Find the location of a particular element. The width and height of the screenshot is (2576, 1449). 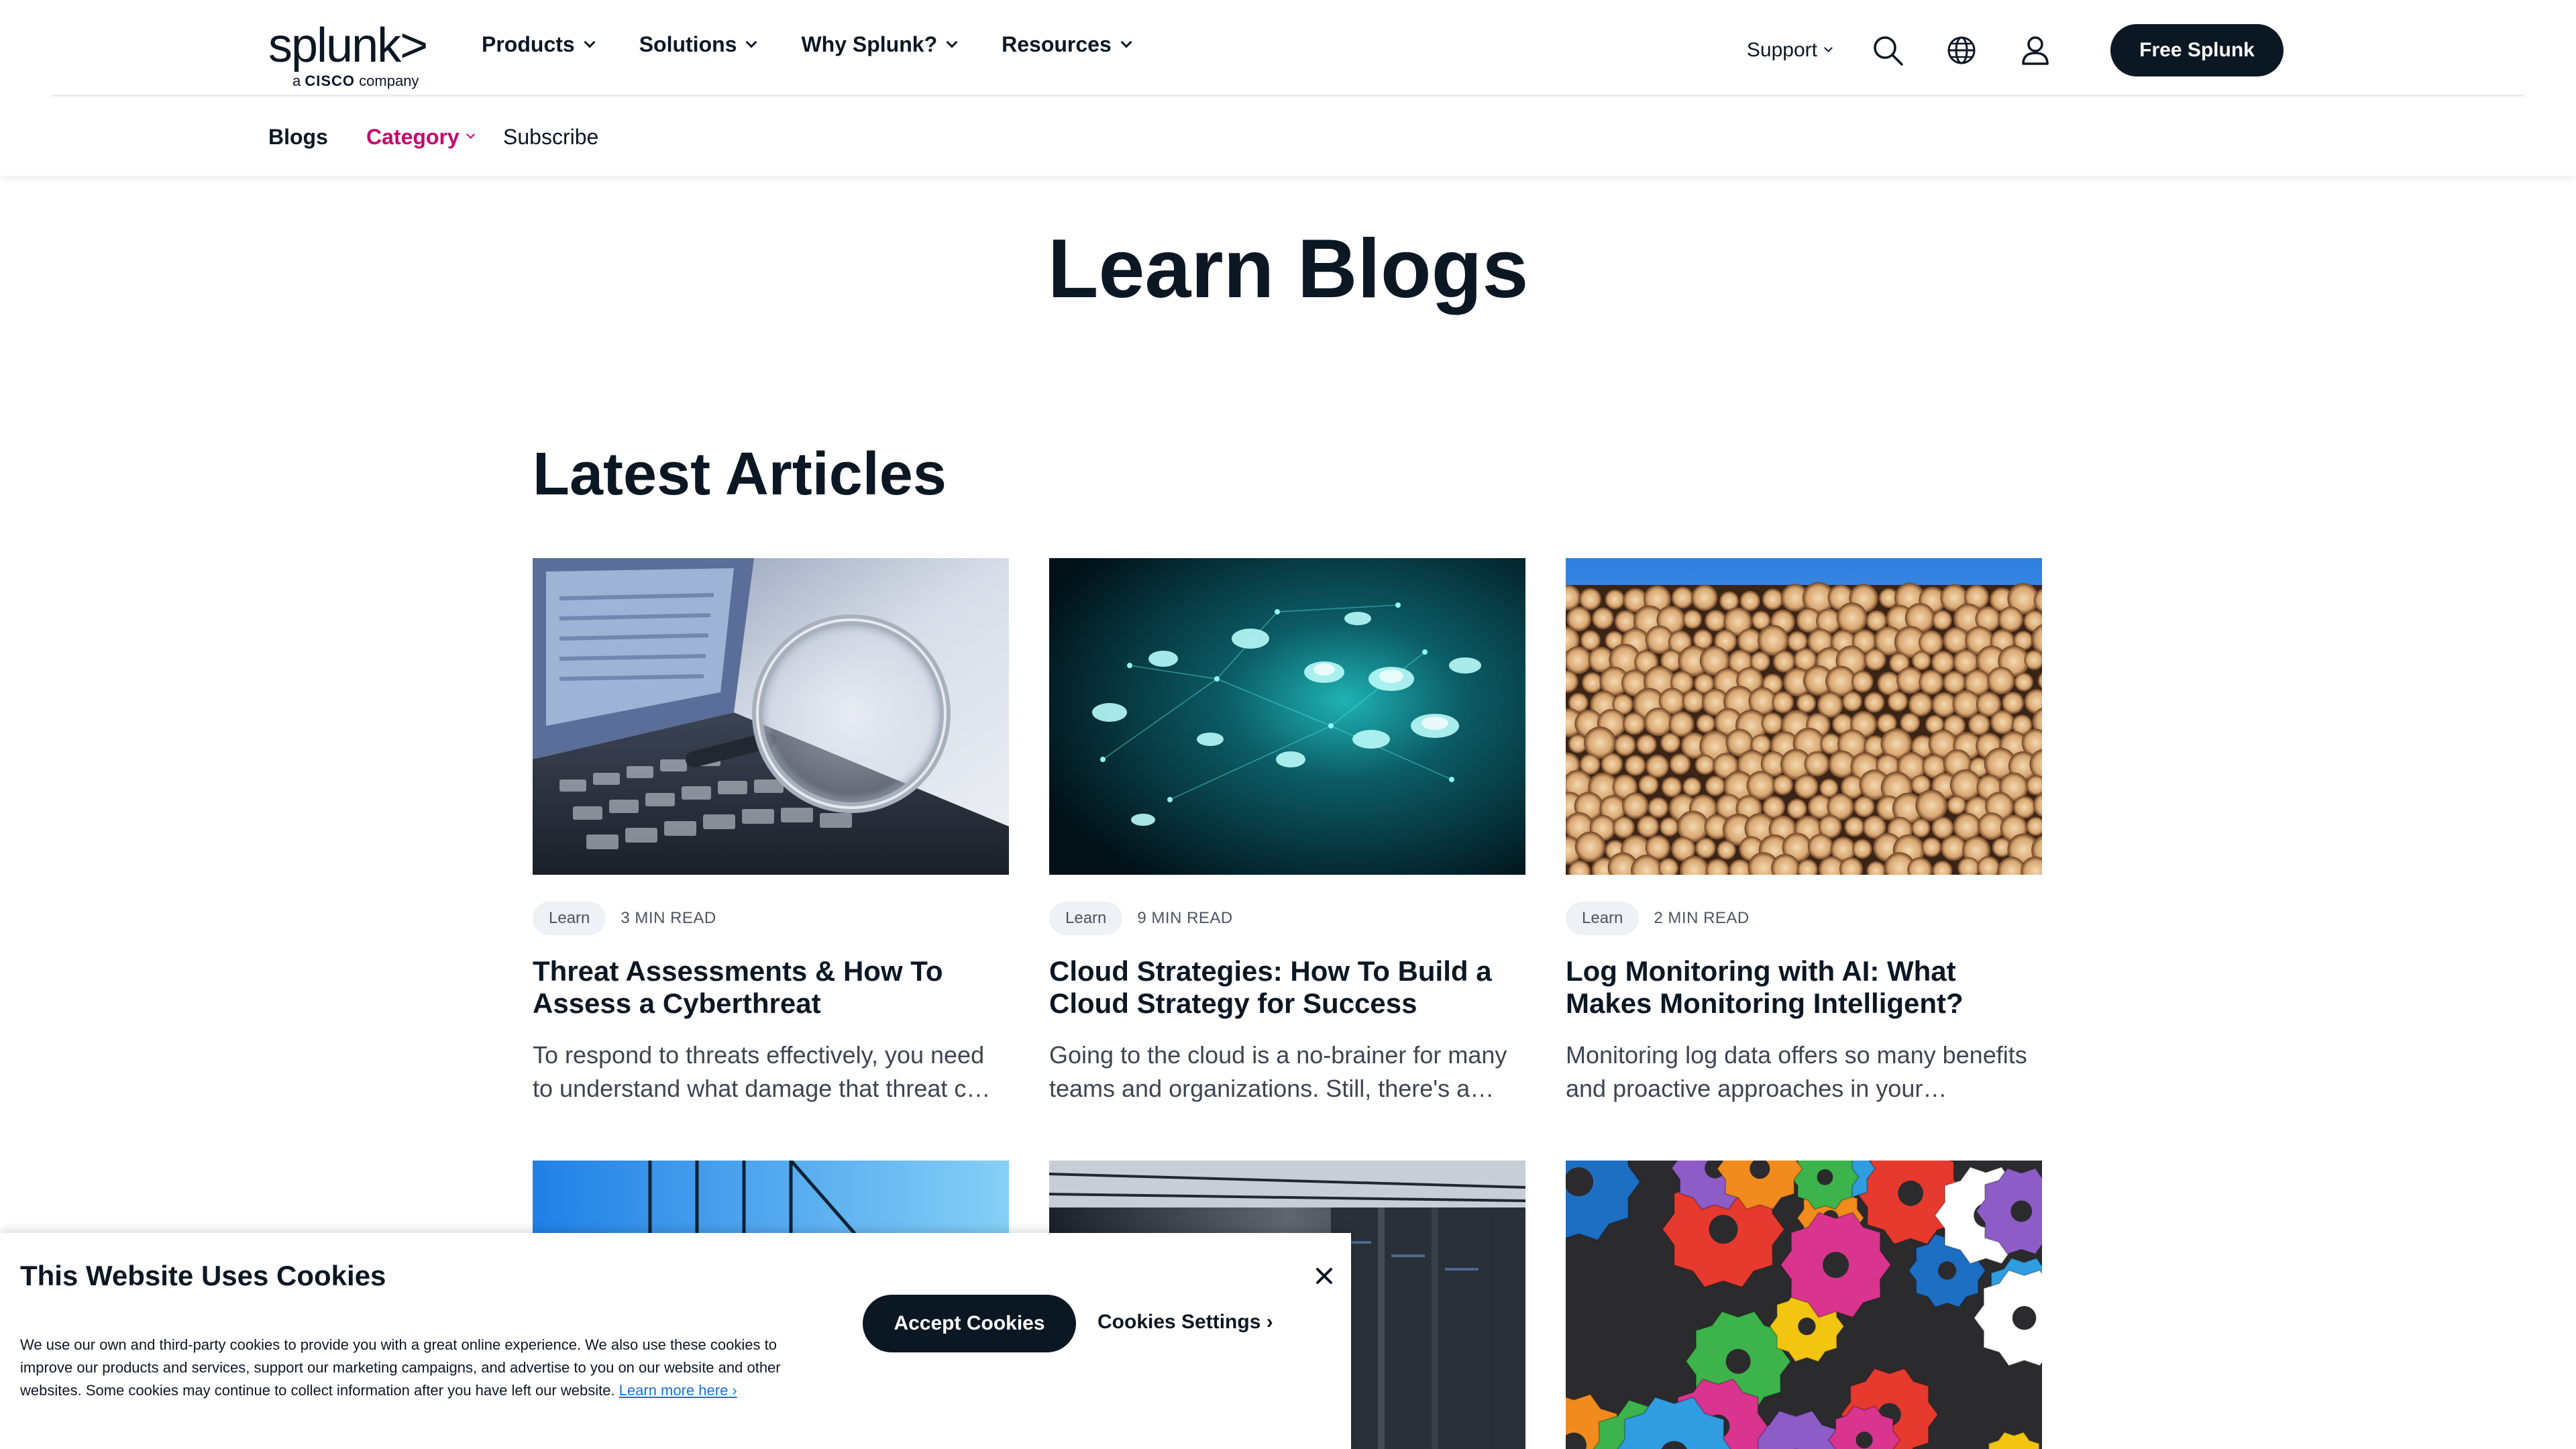

close-icon is located at coordinates (1324, 1276).